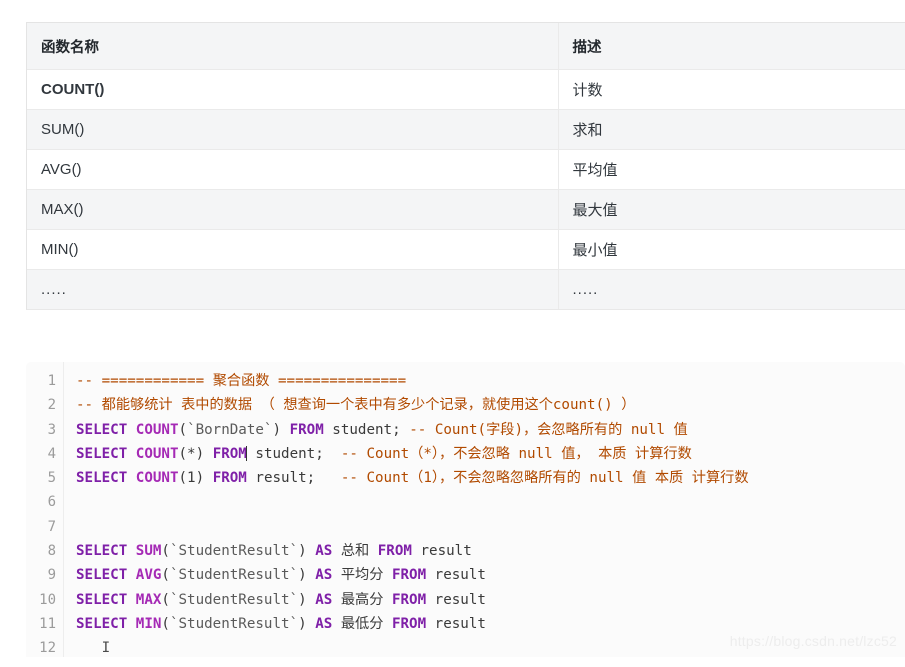 The image size is (905, 667). Describe the element at coordinates (813, 641) in the screenshot. I see `csdn-watermark: https://blog.csdn.net/lzc52` at that location.